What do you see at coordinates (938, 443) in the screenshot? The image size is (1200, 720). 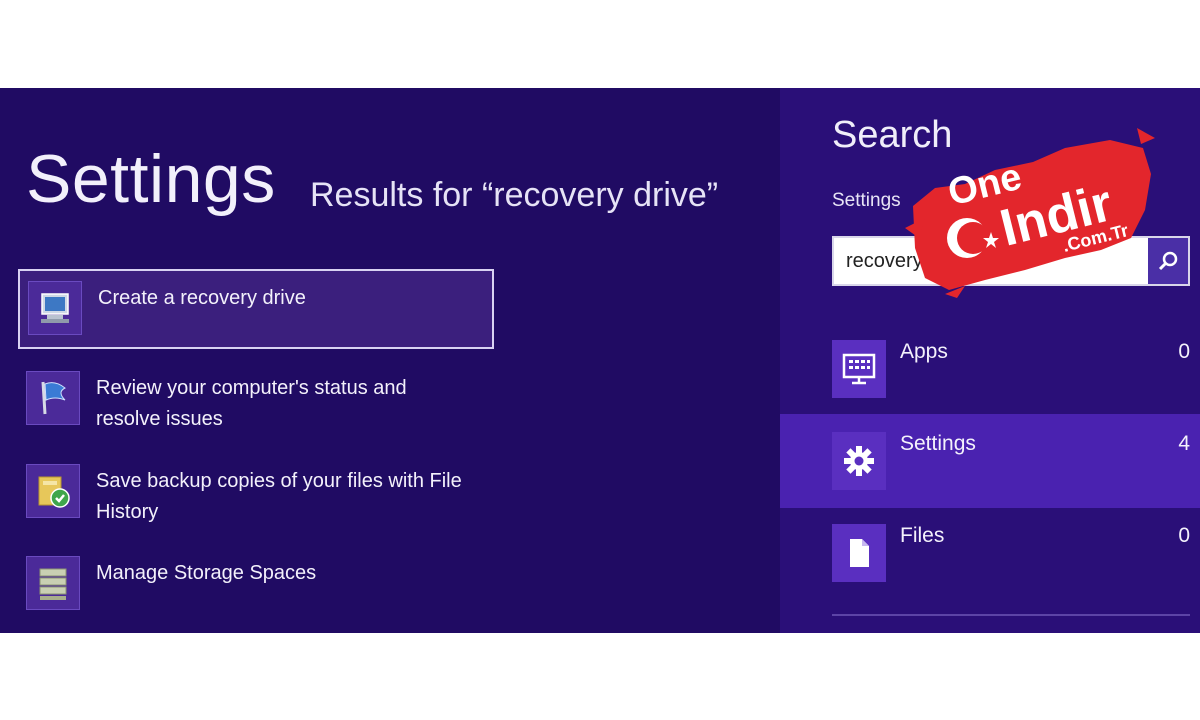 I see `category-name: Settings` at bounding box center [938, 443].